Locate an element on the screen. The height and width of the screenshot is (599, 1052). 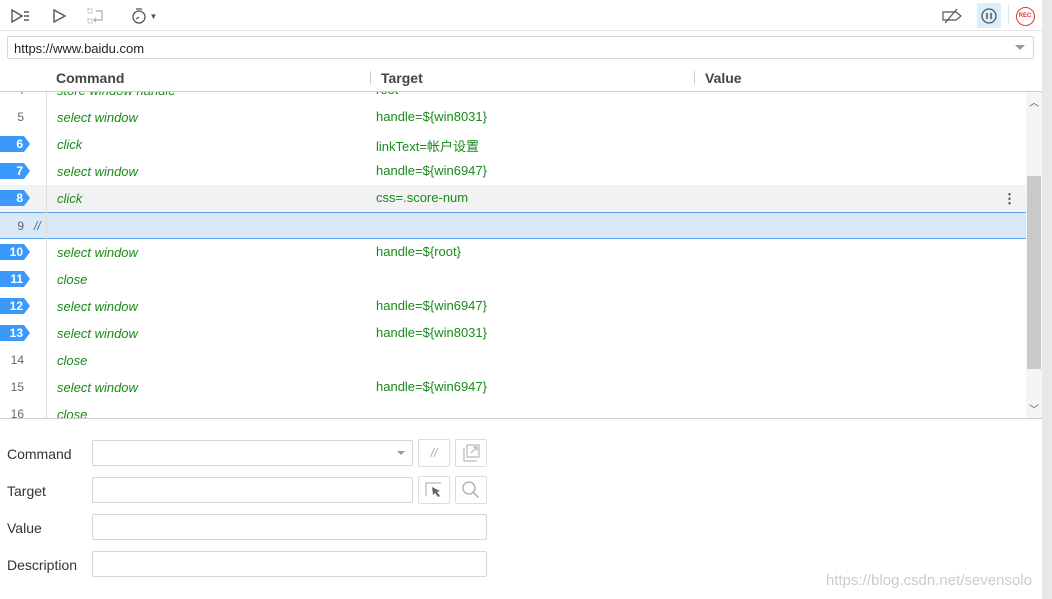
table-row: 14 close is located at coordinates (513, 360).